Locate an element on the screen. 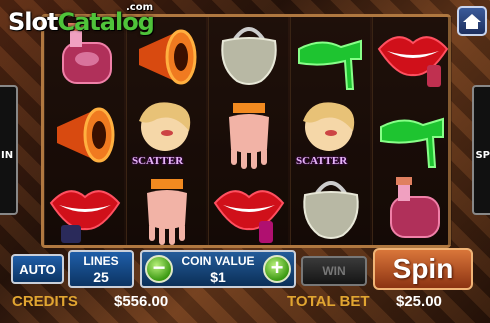  lines-selector: LINES 25 is located at coordinates (101, 269).